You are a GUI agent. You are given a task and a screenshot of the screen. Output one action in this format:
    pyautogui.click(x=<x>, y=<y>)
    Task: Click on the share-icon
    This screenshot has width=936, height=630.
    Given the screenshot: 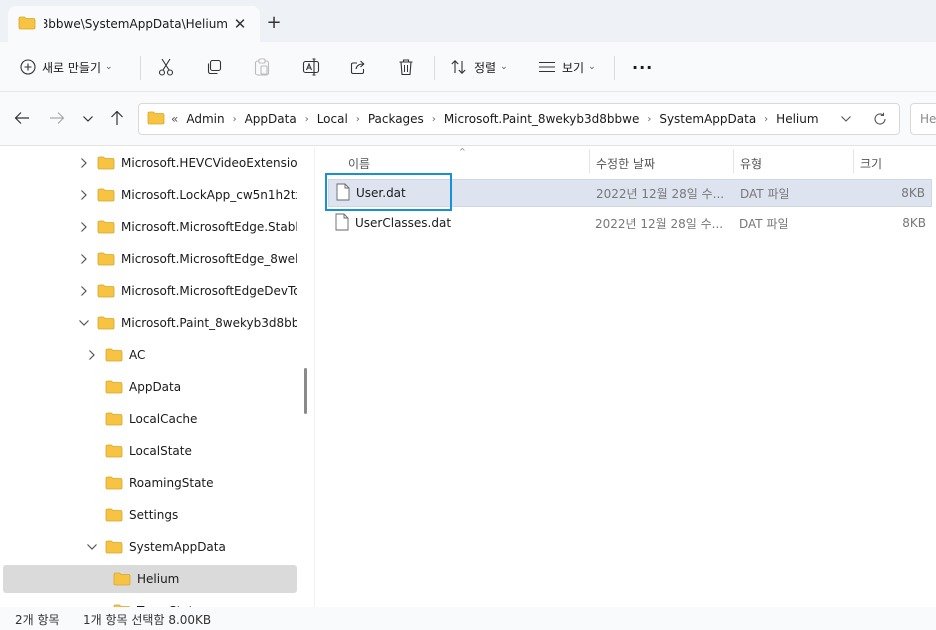 What is the action you would take?
    pyautogui.click(x=359, y=67)
    